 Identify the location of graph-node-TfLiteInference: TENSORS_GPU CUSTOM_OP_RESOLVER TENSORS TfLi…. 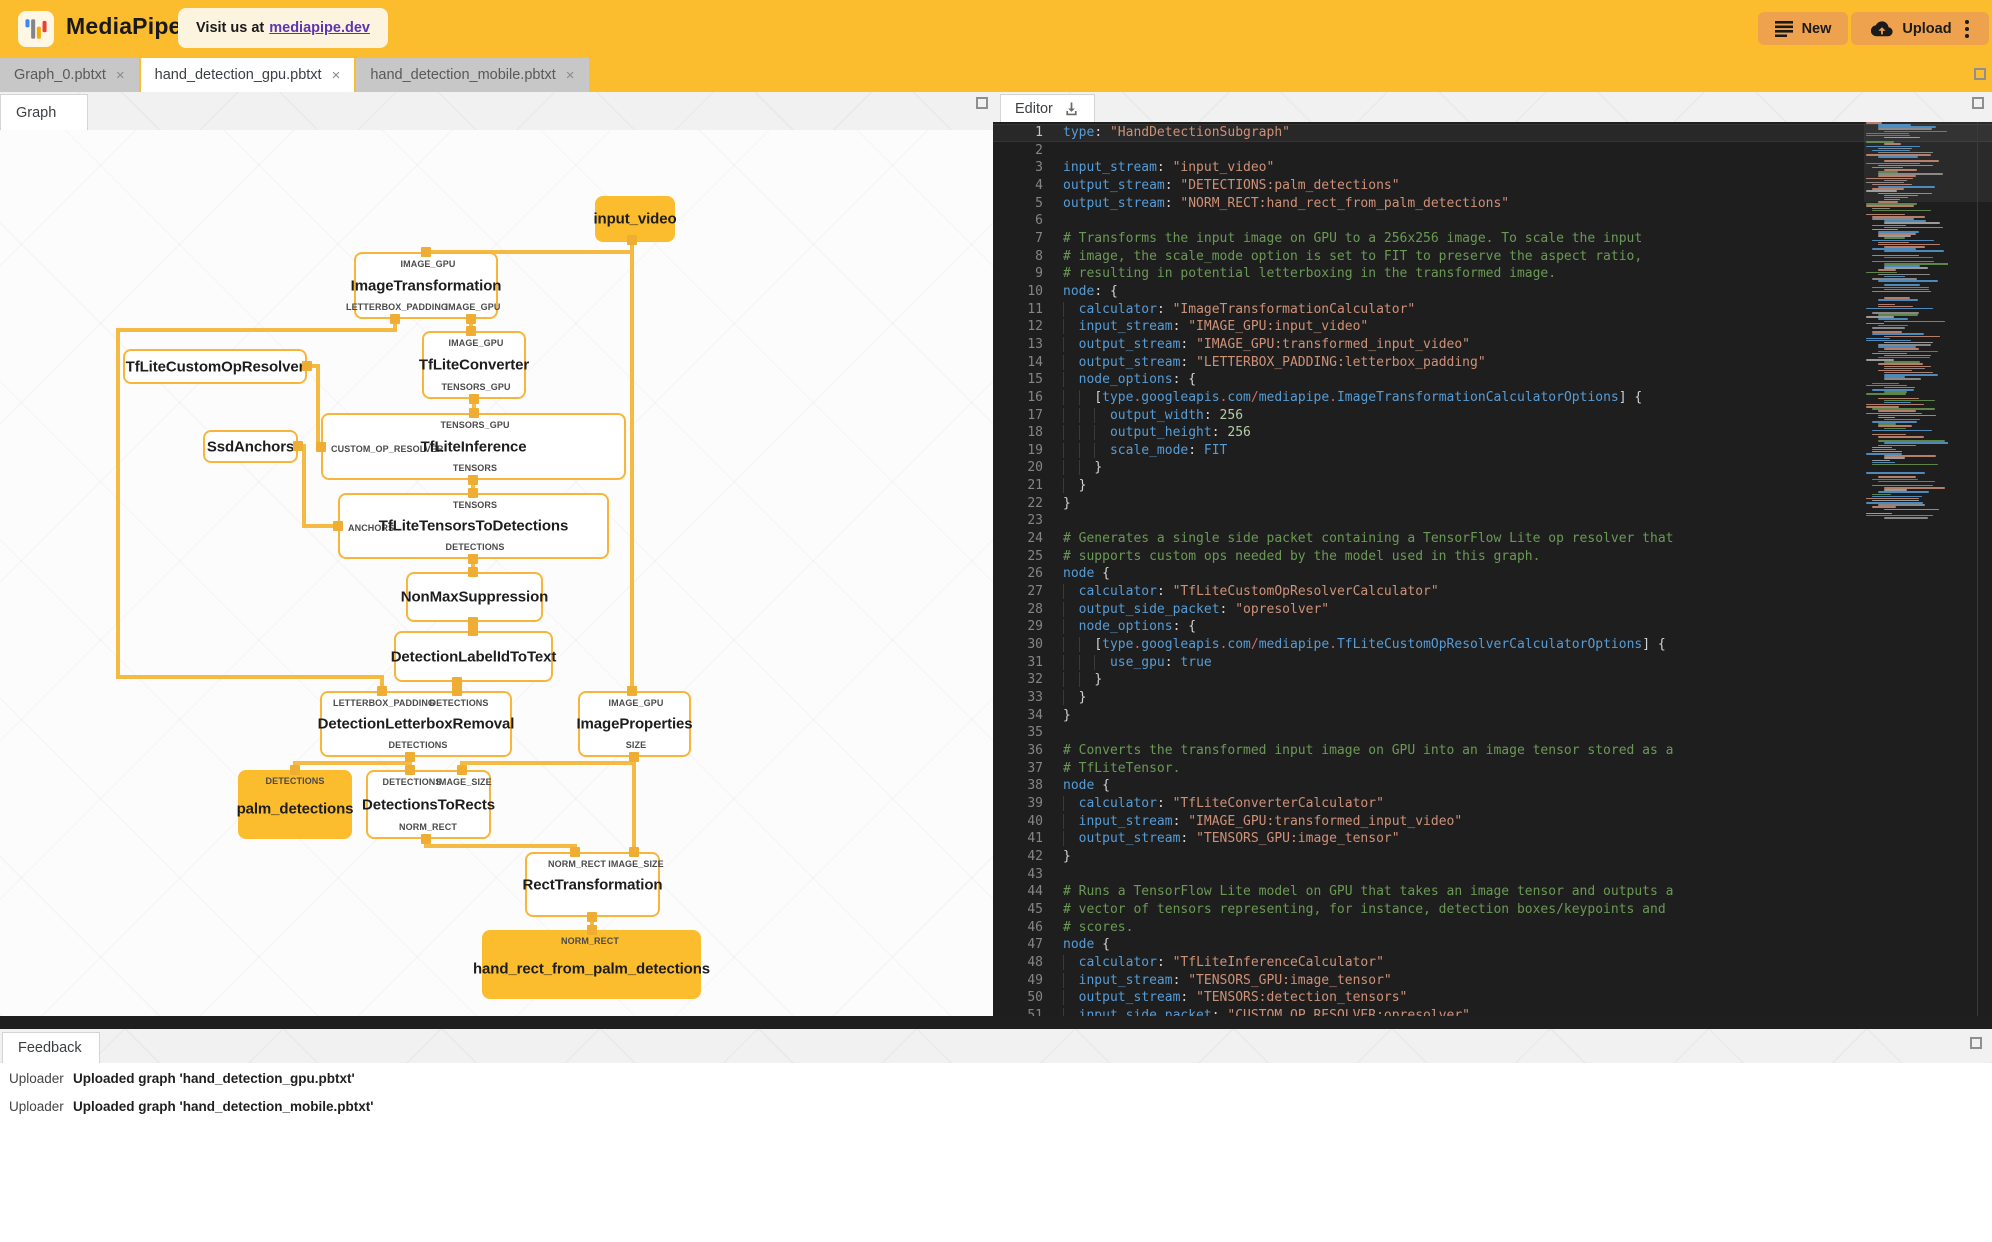
(473, 446).